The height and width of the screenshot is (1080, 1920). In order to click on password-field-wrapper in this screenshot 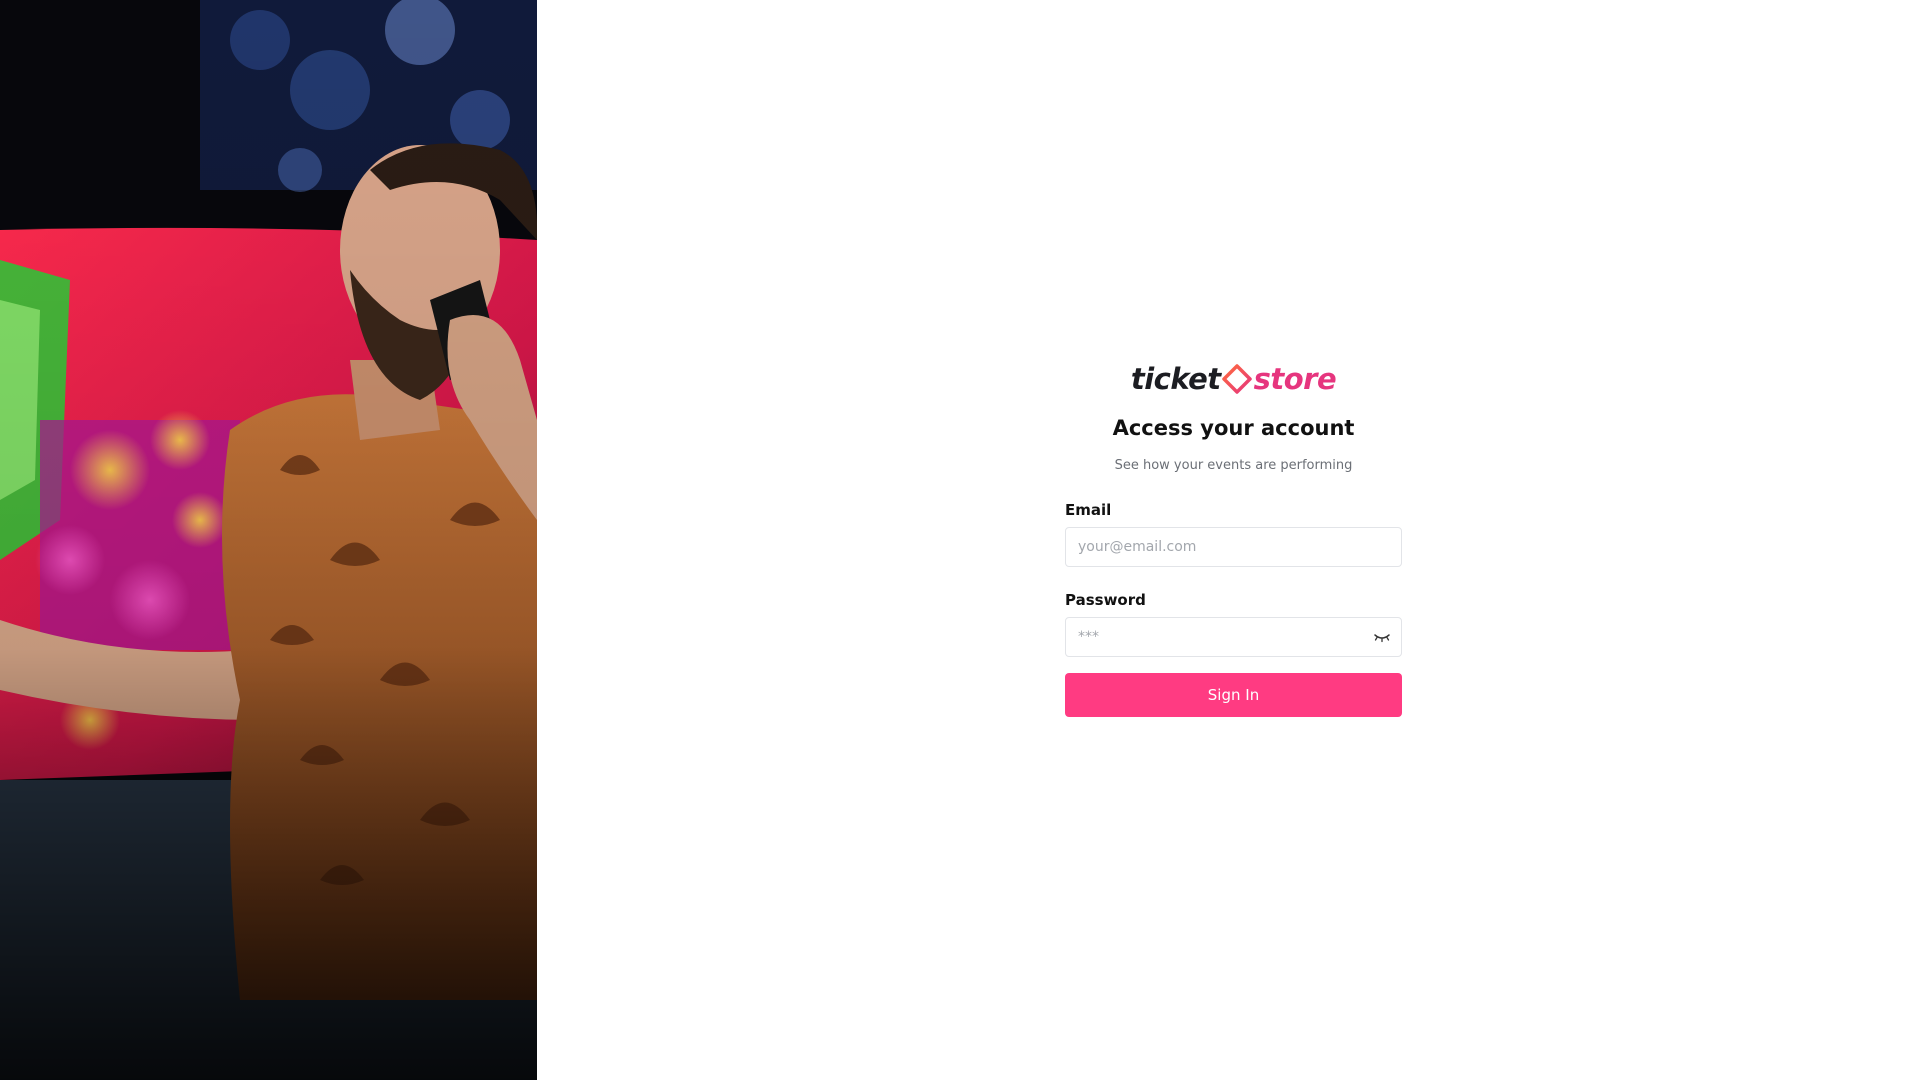, I will do `click(1233, 637)`.